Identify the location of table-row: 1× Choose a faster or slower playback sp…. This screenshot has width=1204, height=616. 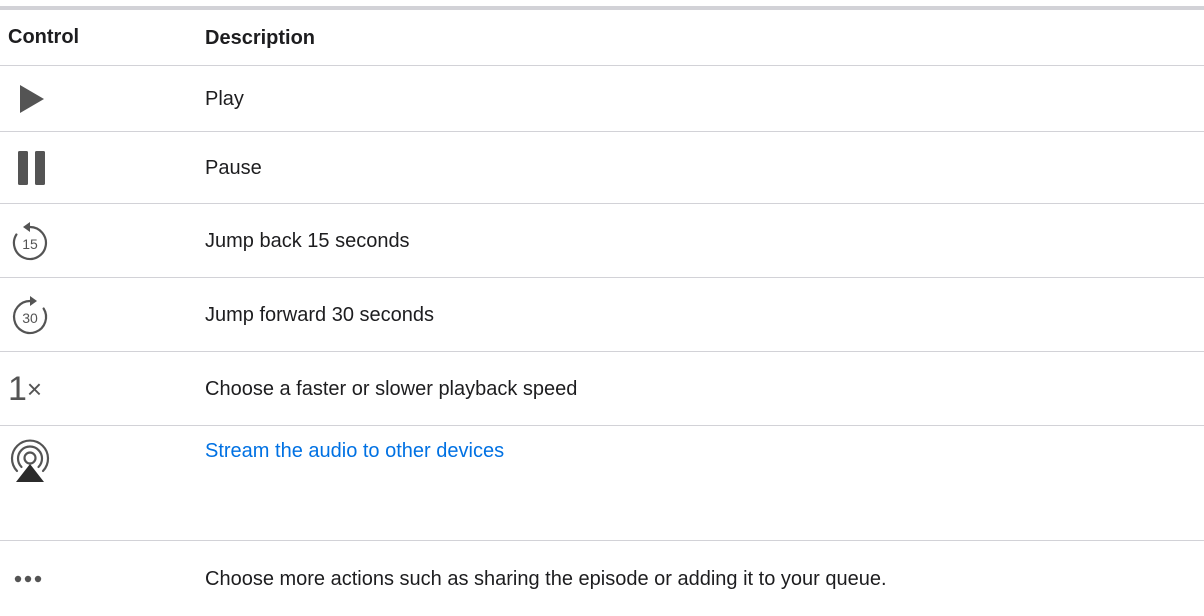
(602, 389).